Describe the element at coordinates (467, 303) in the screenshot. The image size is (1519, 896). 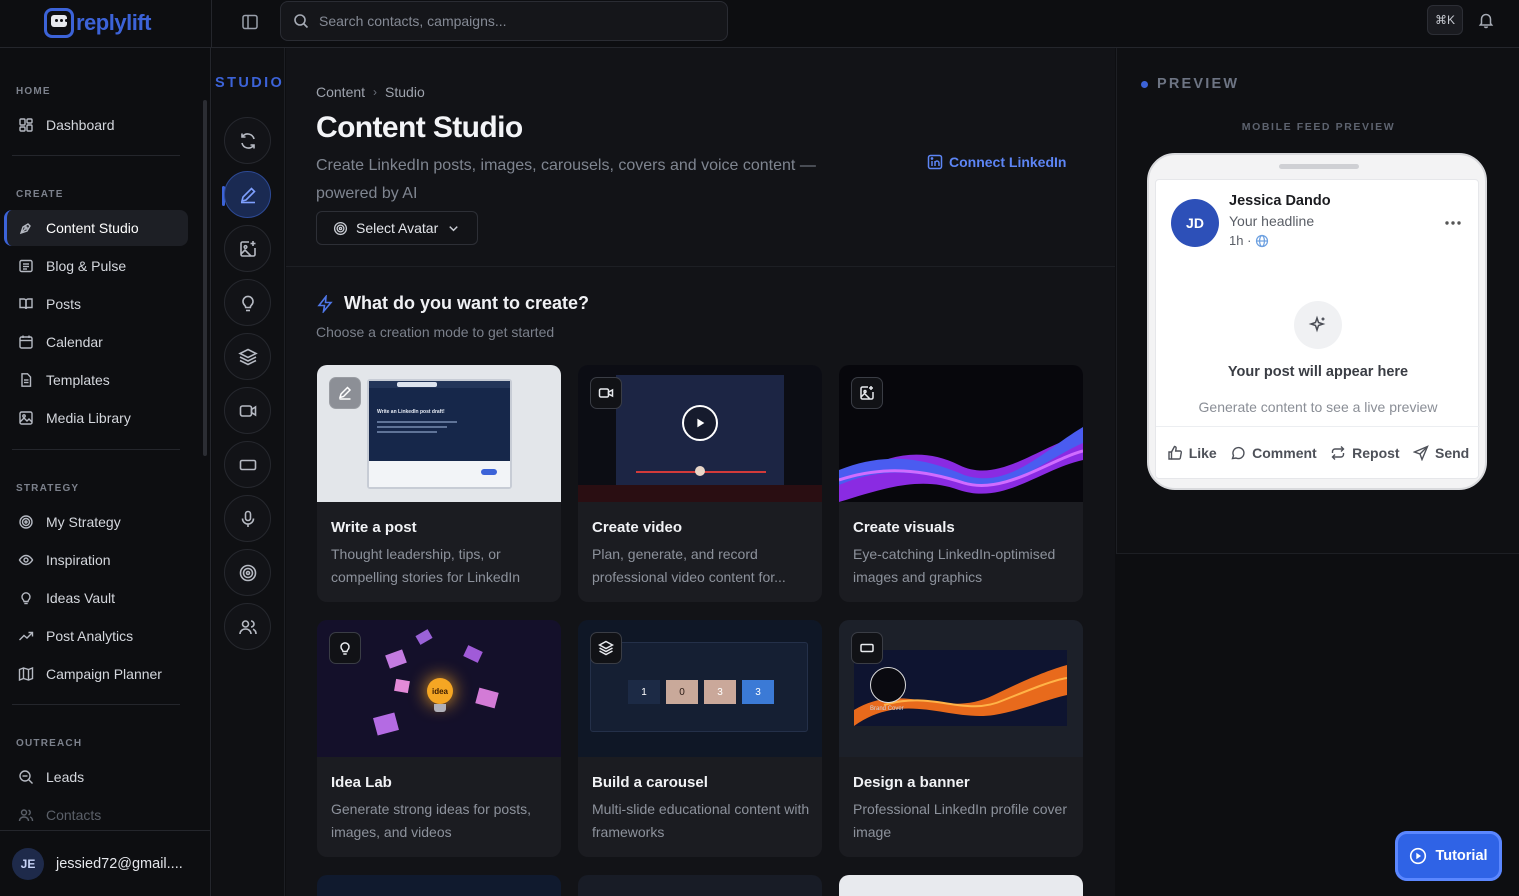
I see `create-title: What do you want to create?` at that location.